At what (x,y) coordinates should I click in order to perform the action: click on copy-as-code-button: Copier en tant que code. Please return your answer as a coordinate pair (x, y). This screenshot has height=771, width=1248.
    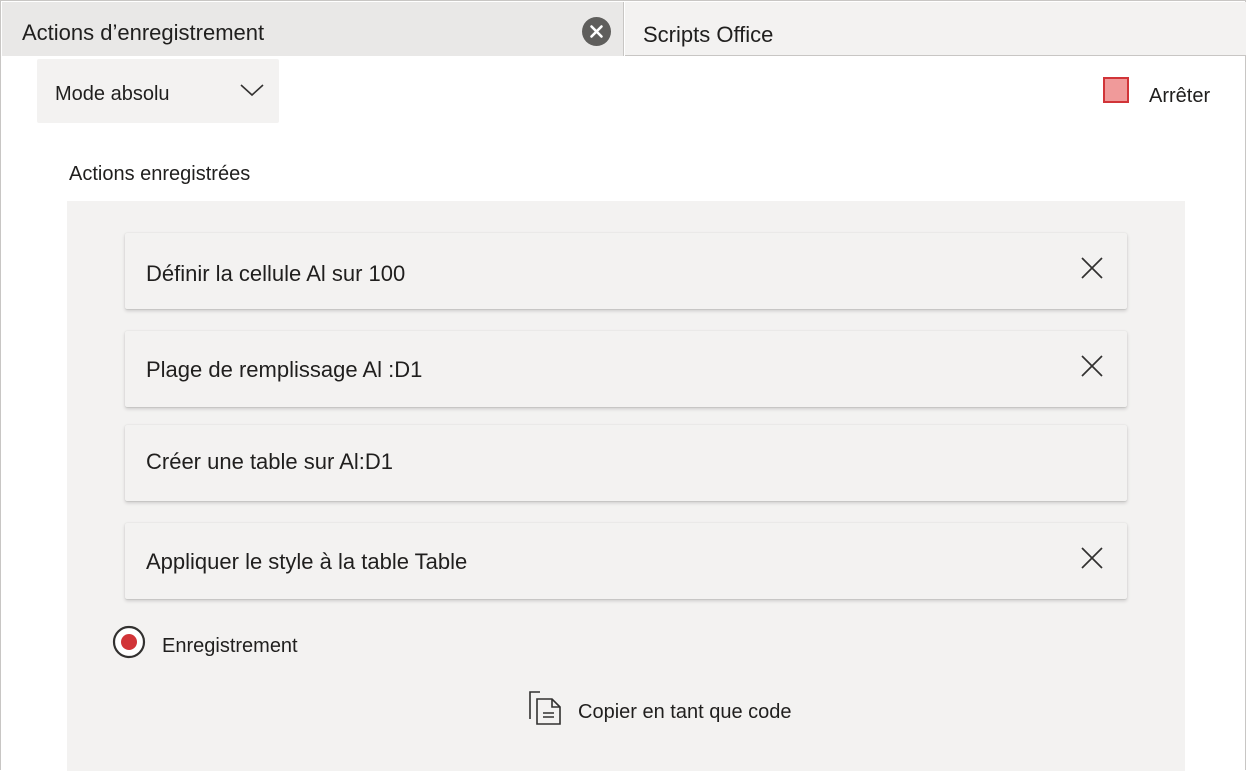
    Looking at the image, I should click on (677, 709).